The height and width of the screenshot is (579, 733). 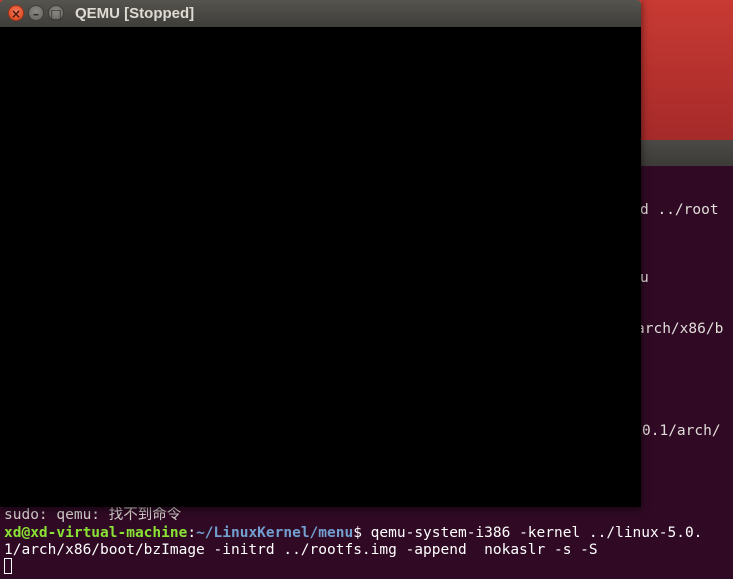 I want to click on prompt-path: ~/LinuxKernel/menu, so click(x=275, y=533).